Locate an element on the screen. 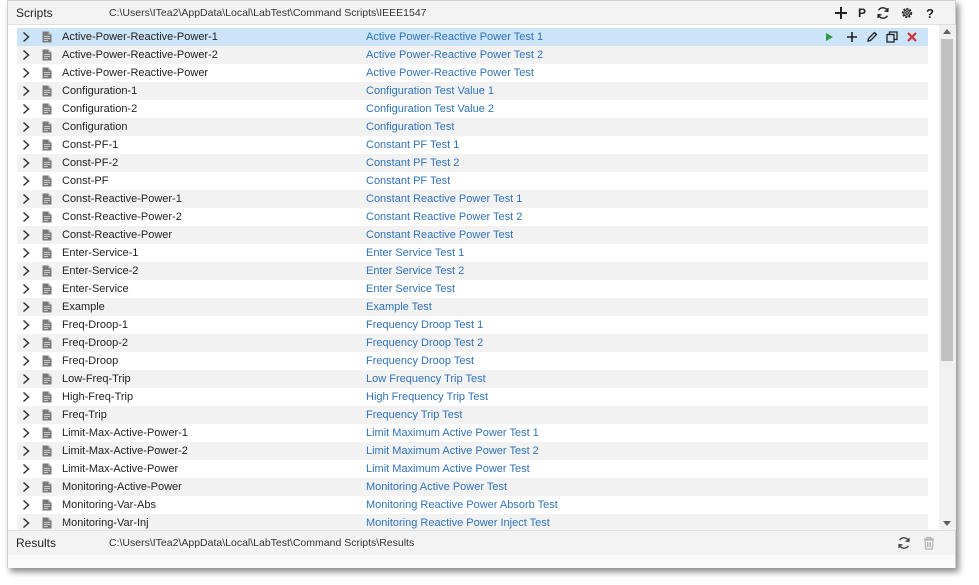 Image resolution: width=979 pixels, height=585 pixels. script-description: Enter Service Test is located at coordinates (410, 289).